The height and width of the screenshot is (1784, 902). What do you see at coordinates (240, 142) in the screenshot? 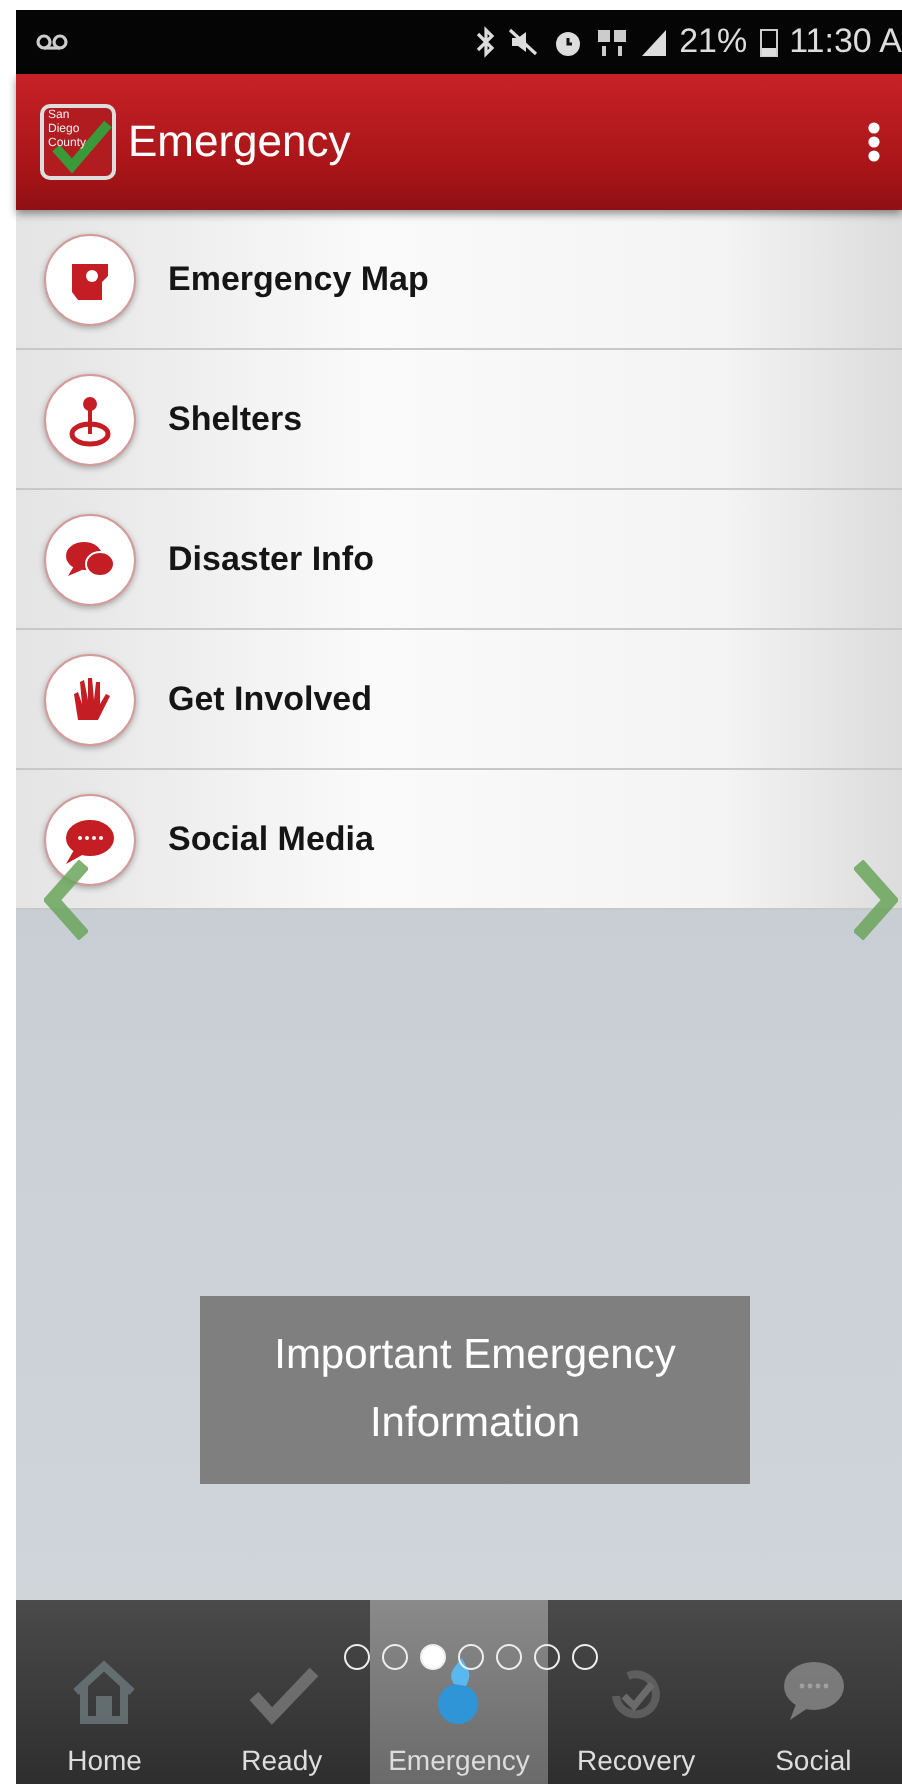
I see `screen-title: Emergency` at bounding box center [240, 142].